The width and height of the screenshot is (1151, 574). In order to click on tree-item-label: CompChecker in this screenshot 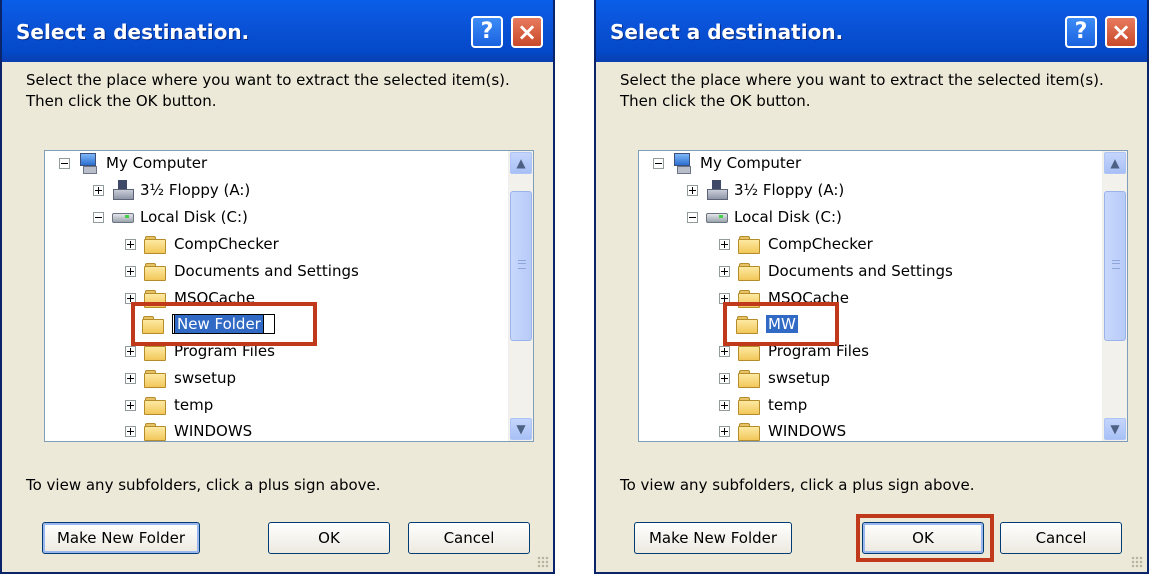, I will do `click(226, 244)`.